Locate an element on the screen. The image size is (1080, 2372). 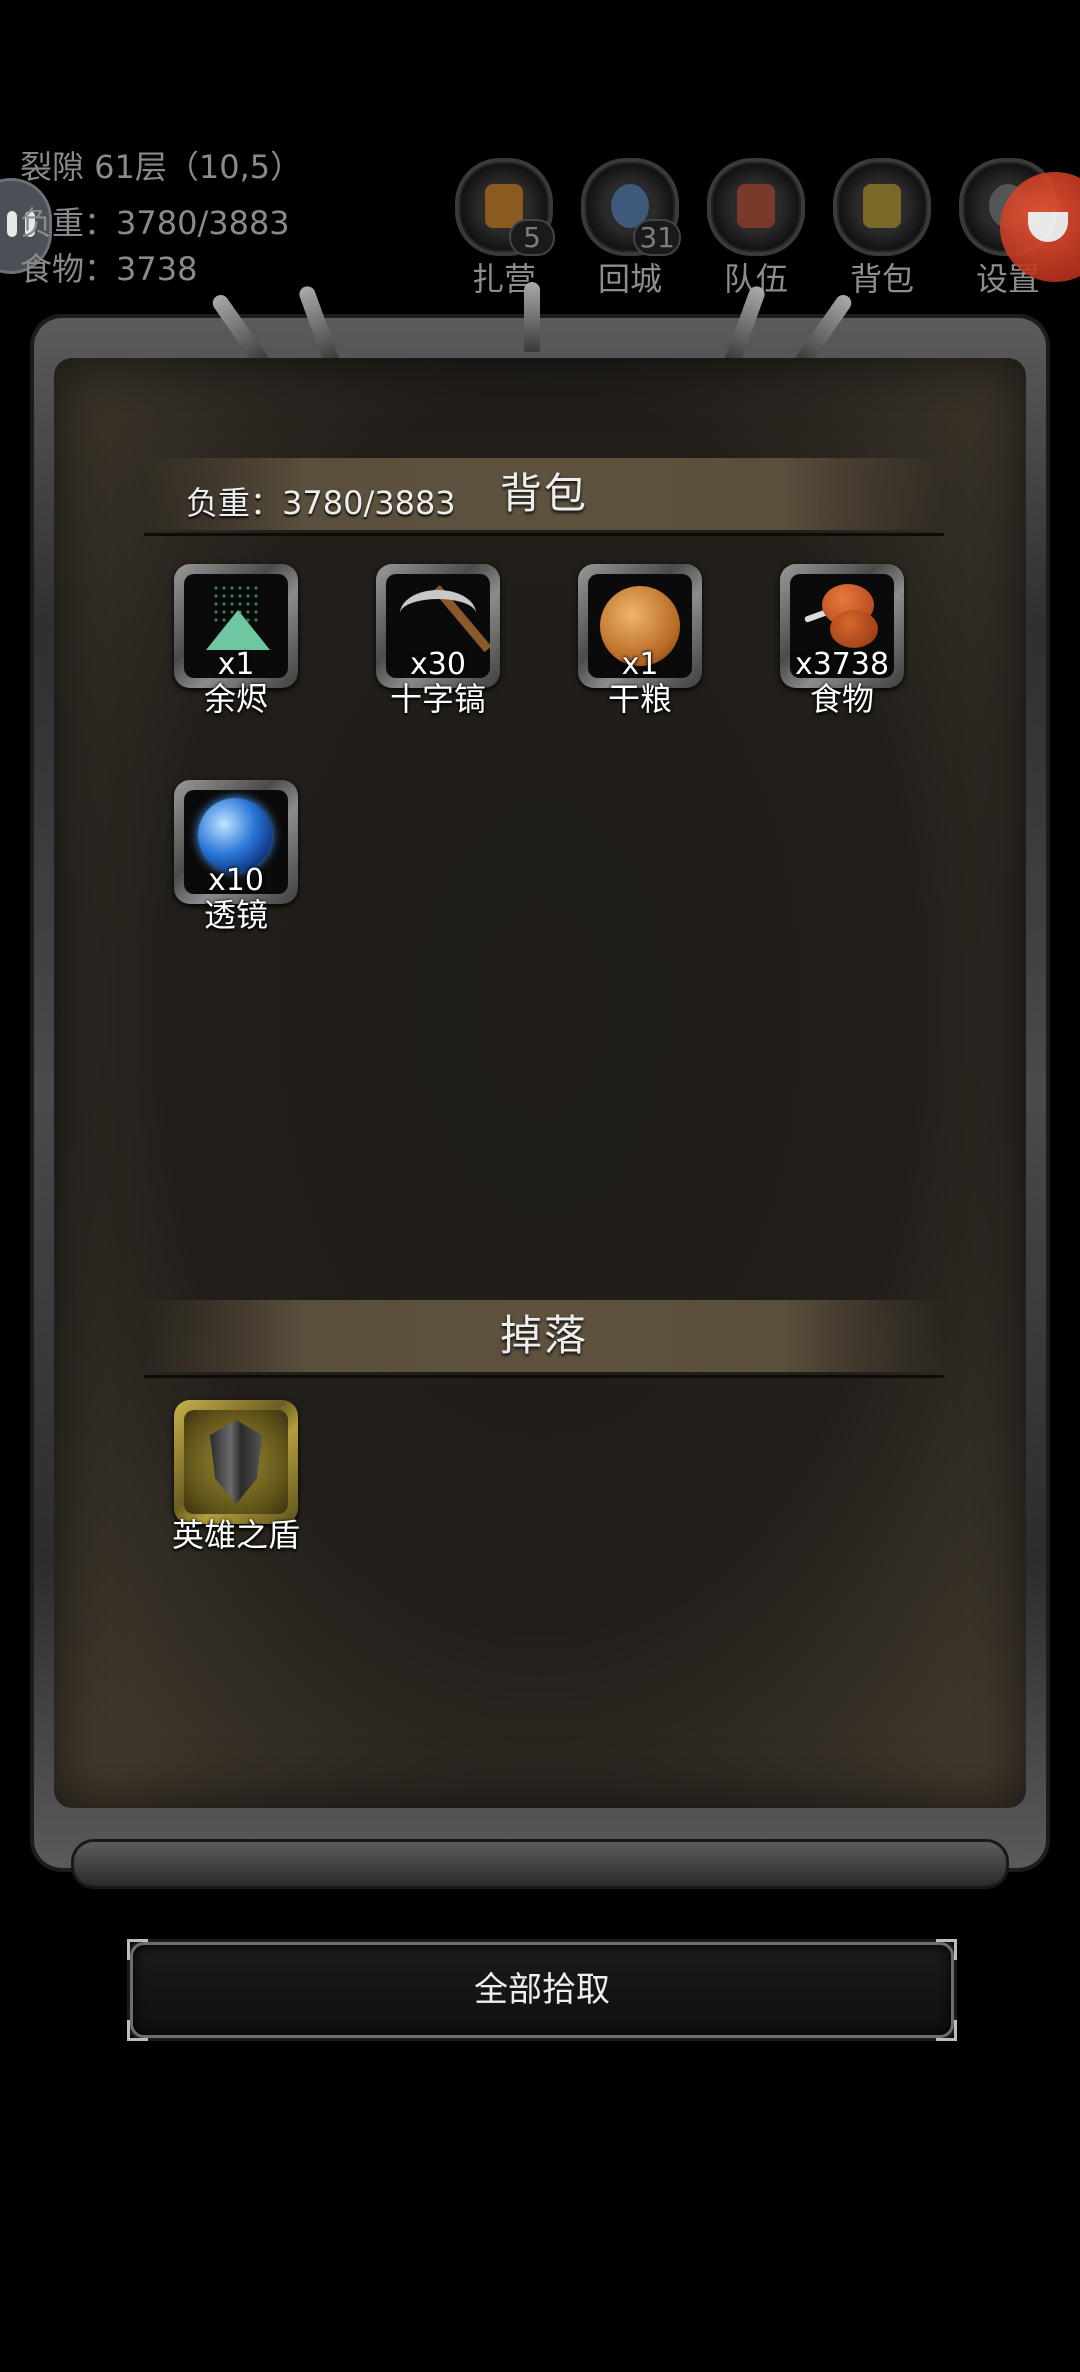
item-name: 十字镐 is located at coordinates (437, 699).